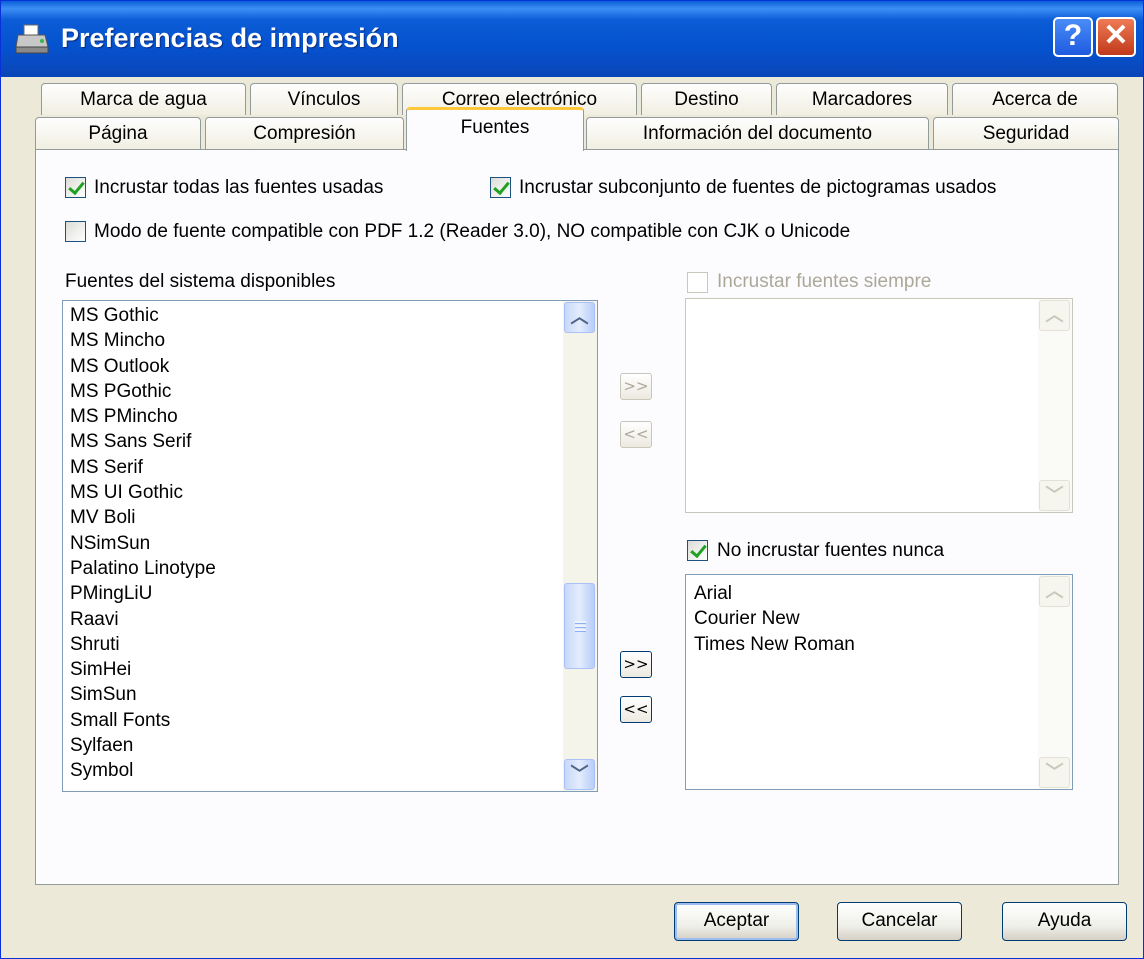 The width and height of the screenshot is (1144, 959). Describe the element at coordinates (636, 664) in the screenshot. I see `add-never-embed-button: >>` at that location.